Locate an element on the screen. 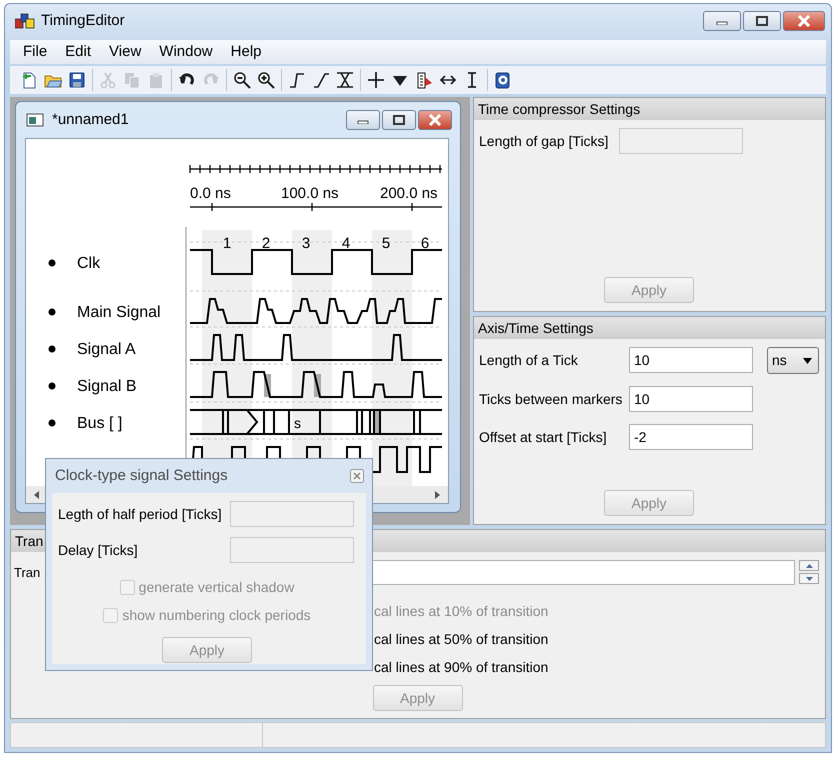 This screenshot has width=836, height=759. input-field: -2 is located at coordinates (691, 437).